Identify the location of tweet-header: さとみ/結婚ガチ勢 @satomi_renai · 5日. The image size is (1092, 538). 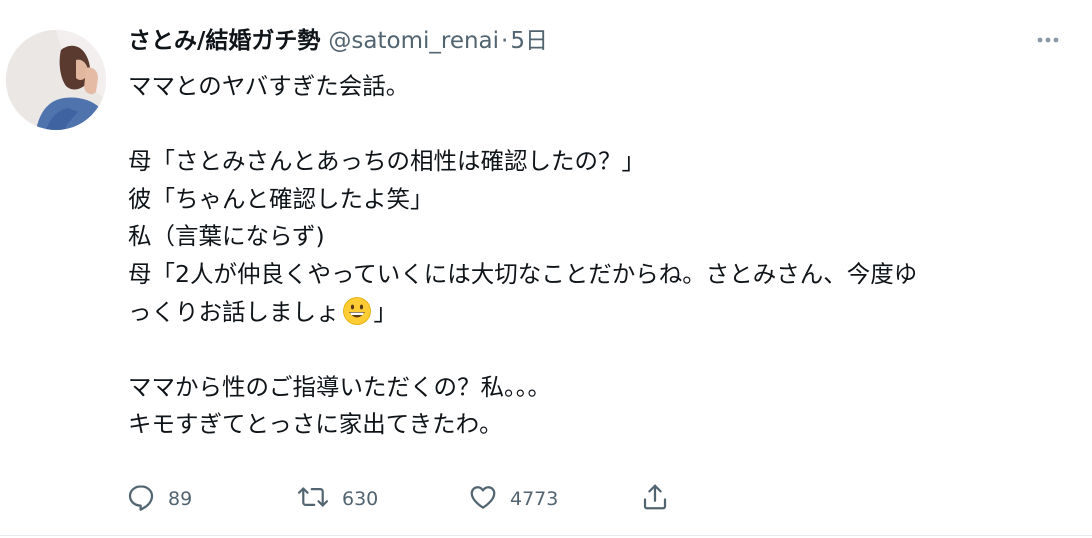
(338, 41).